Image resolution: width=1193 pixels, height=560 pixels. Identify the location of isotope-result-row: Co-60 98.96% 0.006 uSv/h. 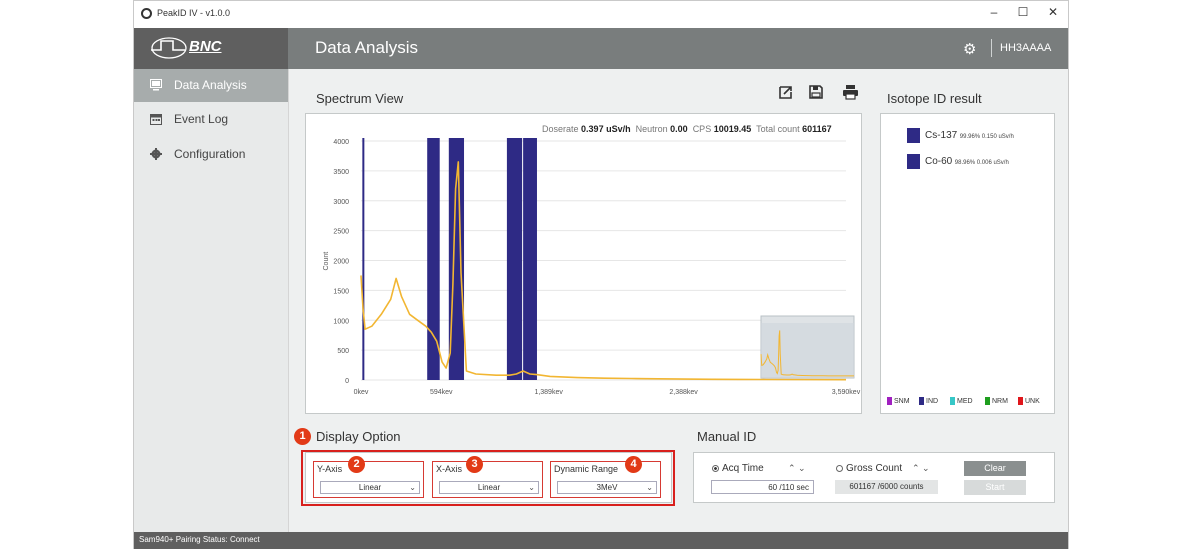
(958, 161).